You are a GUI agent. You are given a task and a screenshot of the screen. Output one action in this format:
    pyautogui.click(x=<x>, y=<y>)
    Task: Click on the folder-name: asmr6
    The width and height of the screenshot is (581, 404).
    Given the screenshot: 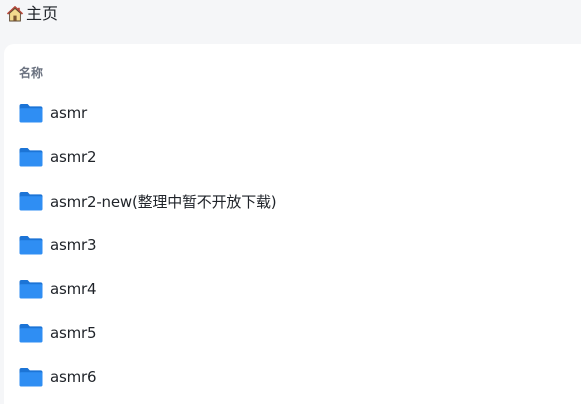 What is the action you would take?
    pyautogui.click(x=73, y=377)
    